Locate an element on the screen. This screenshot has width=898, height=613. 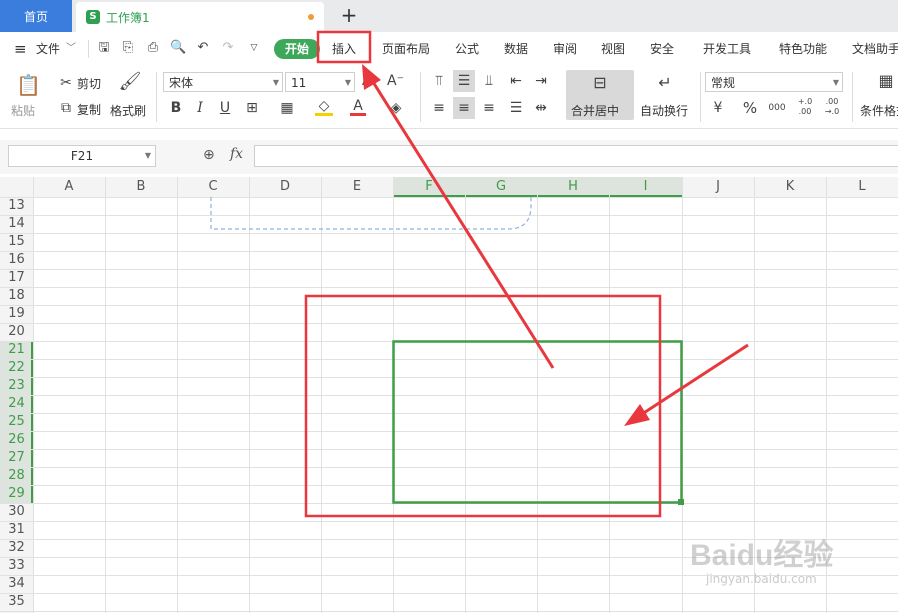
annotation-arrow-to-range is located at coordinates (692, 381).